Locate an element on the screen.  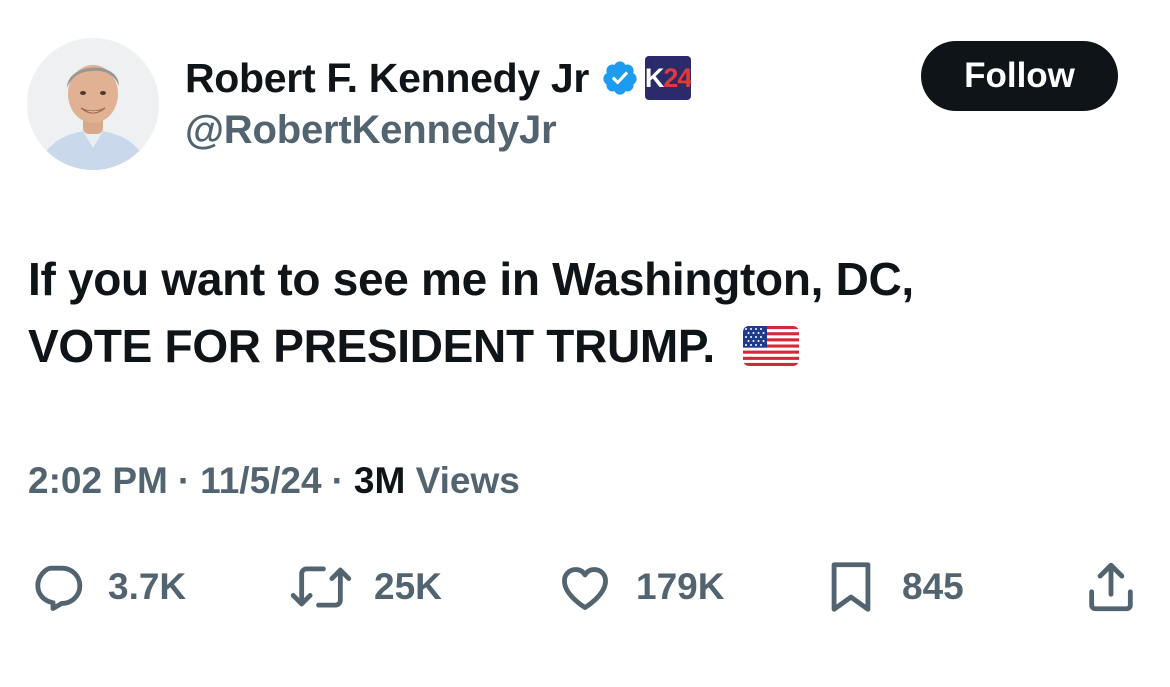
share-upload-icon is located at coordinates (1111, 587).